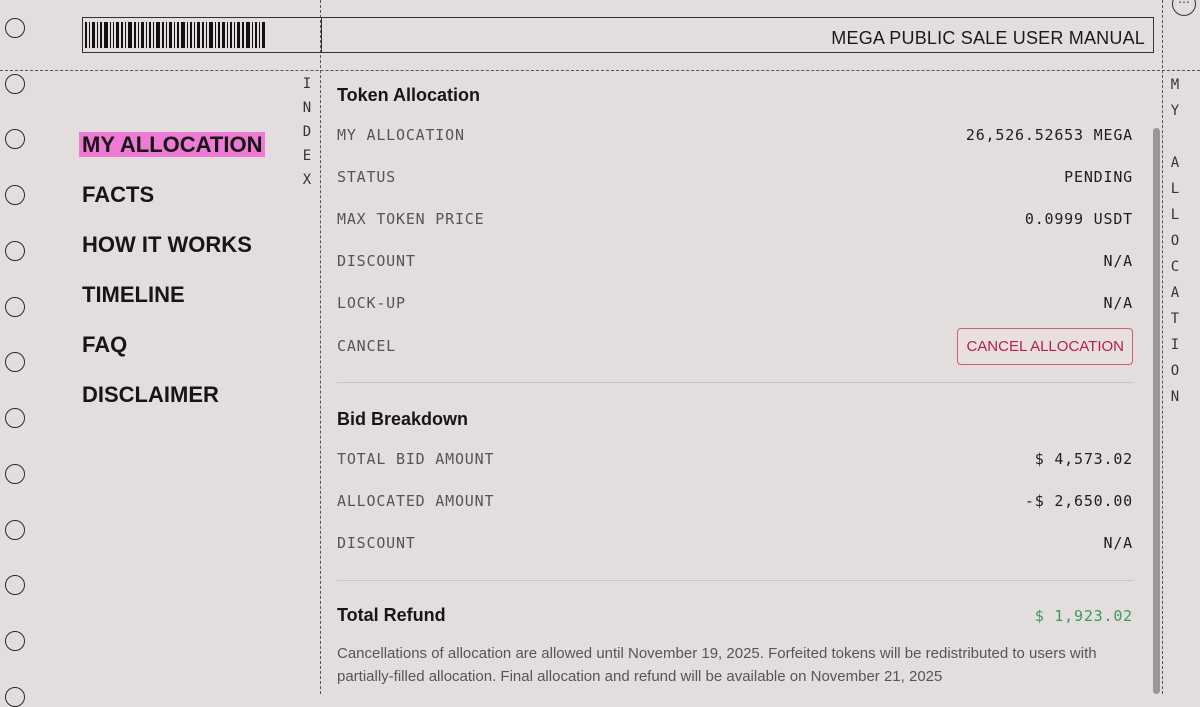 This screenshot has height=707, width=1200. What do you see at coordinates (202, 35) in the screenshot?
I see `barcode-icon` at bounding box center [202, 35].